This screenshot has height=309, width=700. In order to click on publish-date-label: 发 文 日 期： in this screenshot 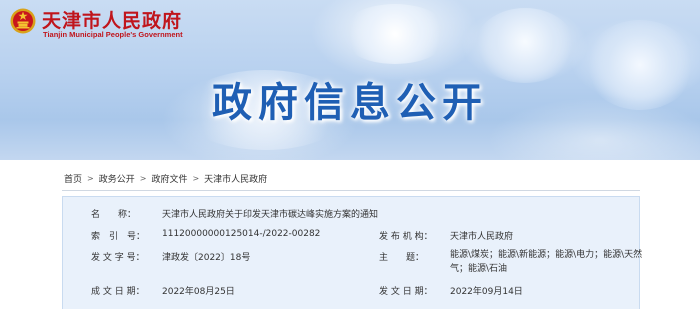, I will do `click(406, 292)`.